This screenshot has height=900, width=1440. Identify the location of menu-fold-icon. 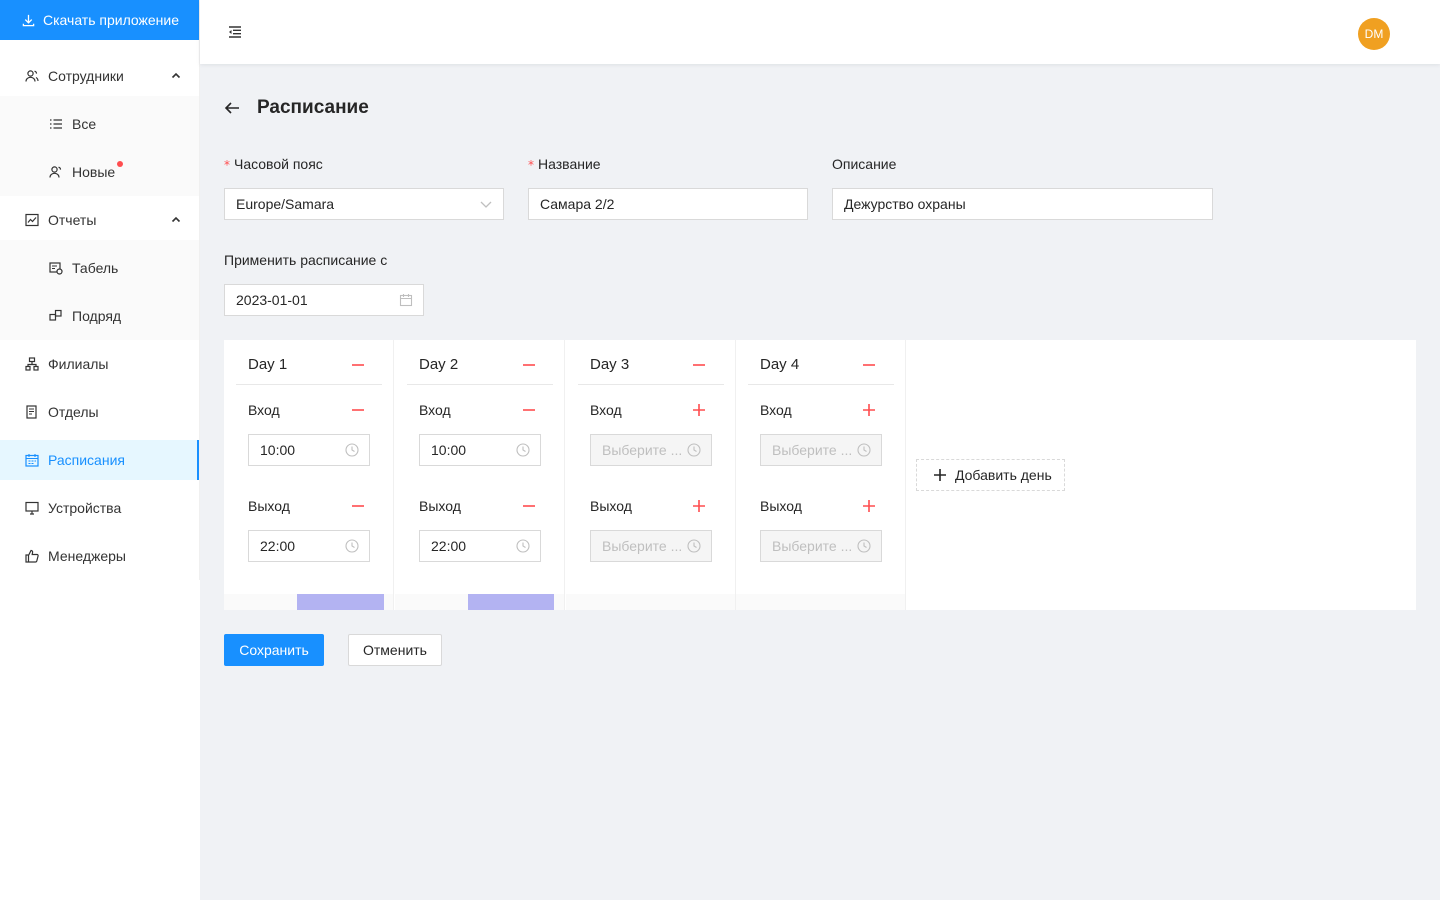
(235, 32).